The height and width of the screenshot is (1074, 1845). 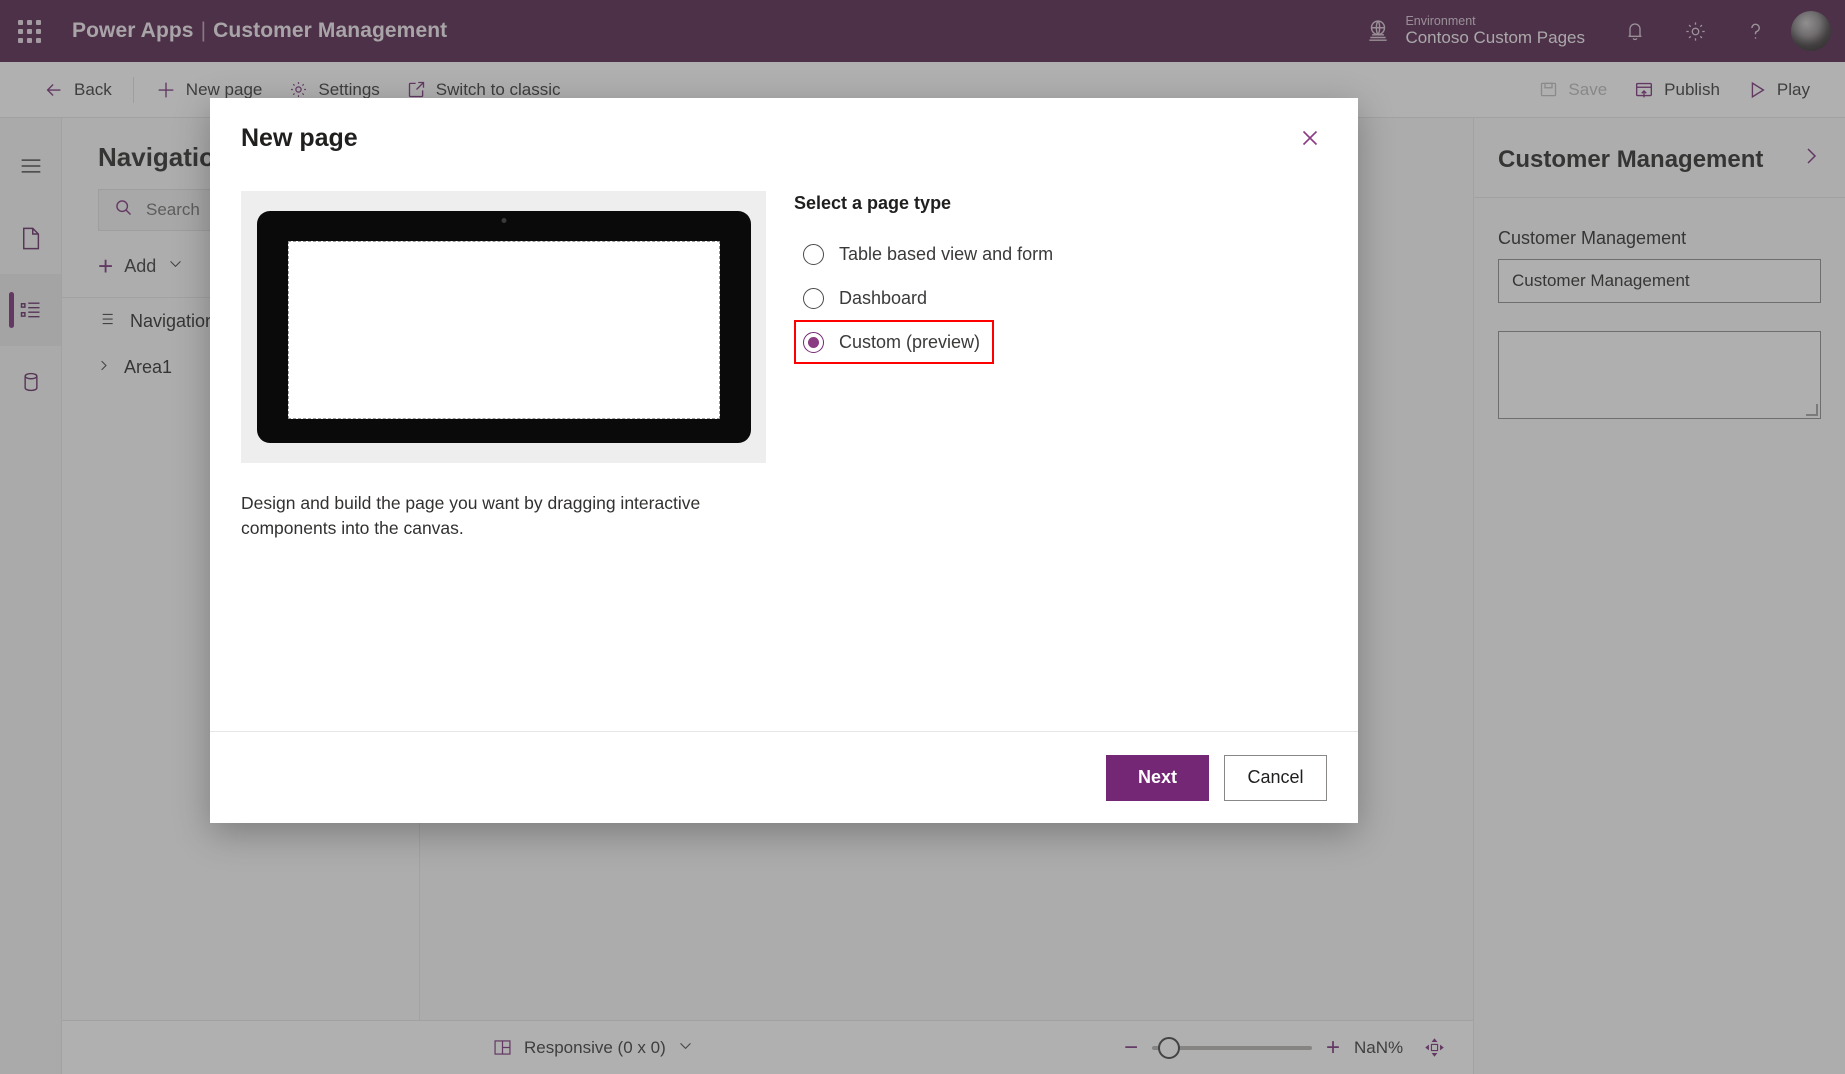 I want to click on cancel-button: Cancel, so click(x=1275, y=777).